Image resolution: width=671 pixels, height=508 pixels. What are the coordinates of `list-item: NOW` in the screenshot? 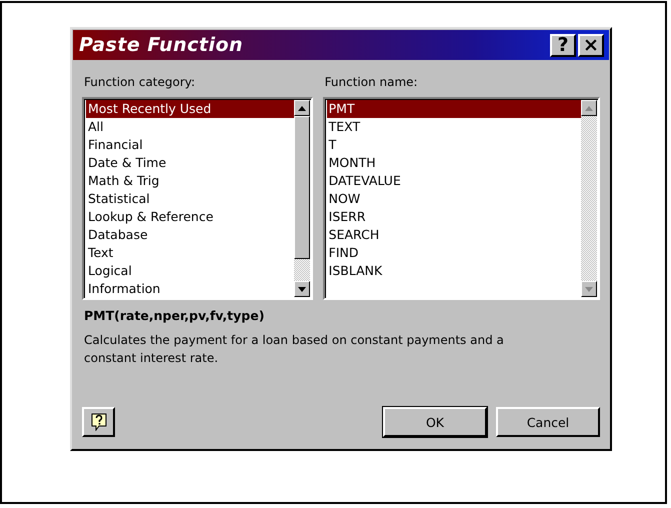 It's located at (453, 199).